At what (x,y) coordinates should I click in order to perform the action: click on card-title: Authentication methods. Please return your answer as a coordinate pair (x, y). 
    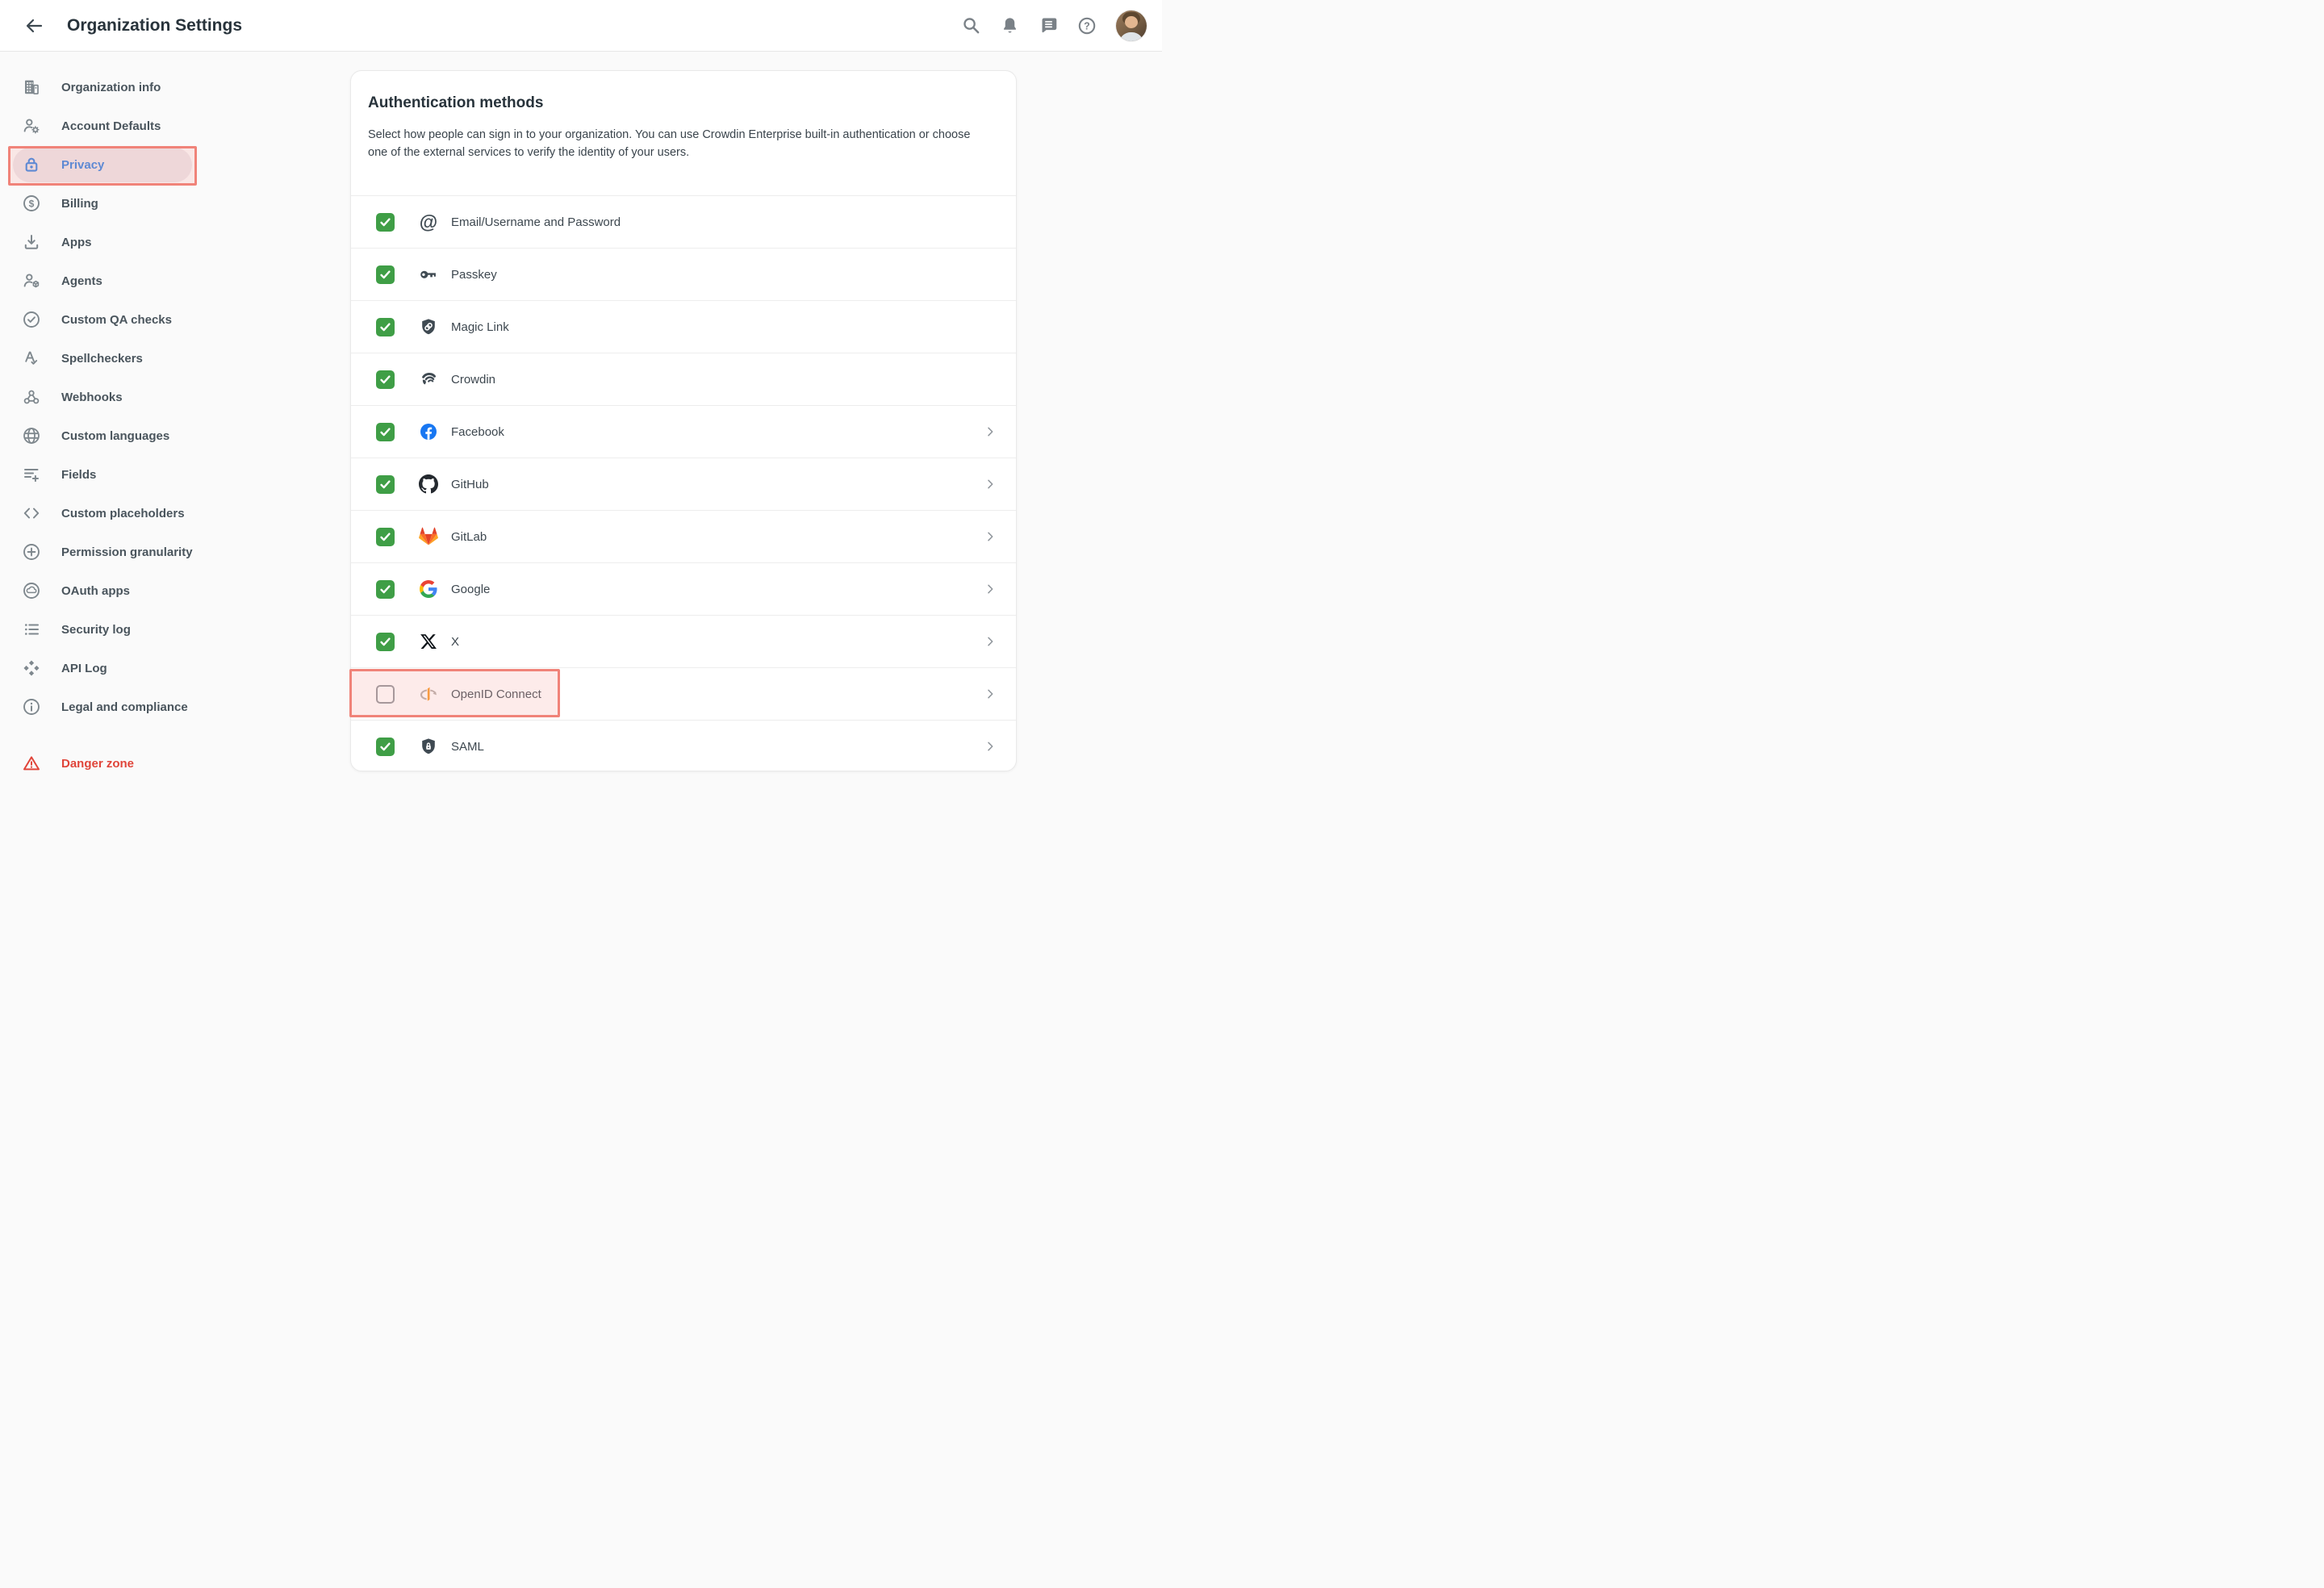
    Looking at the image, I should click on (456, 102).